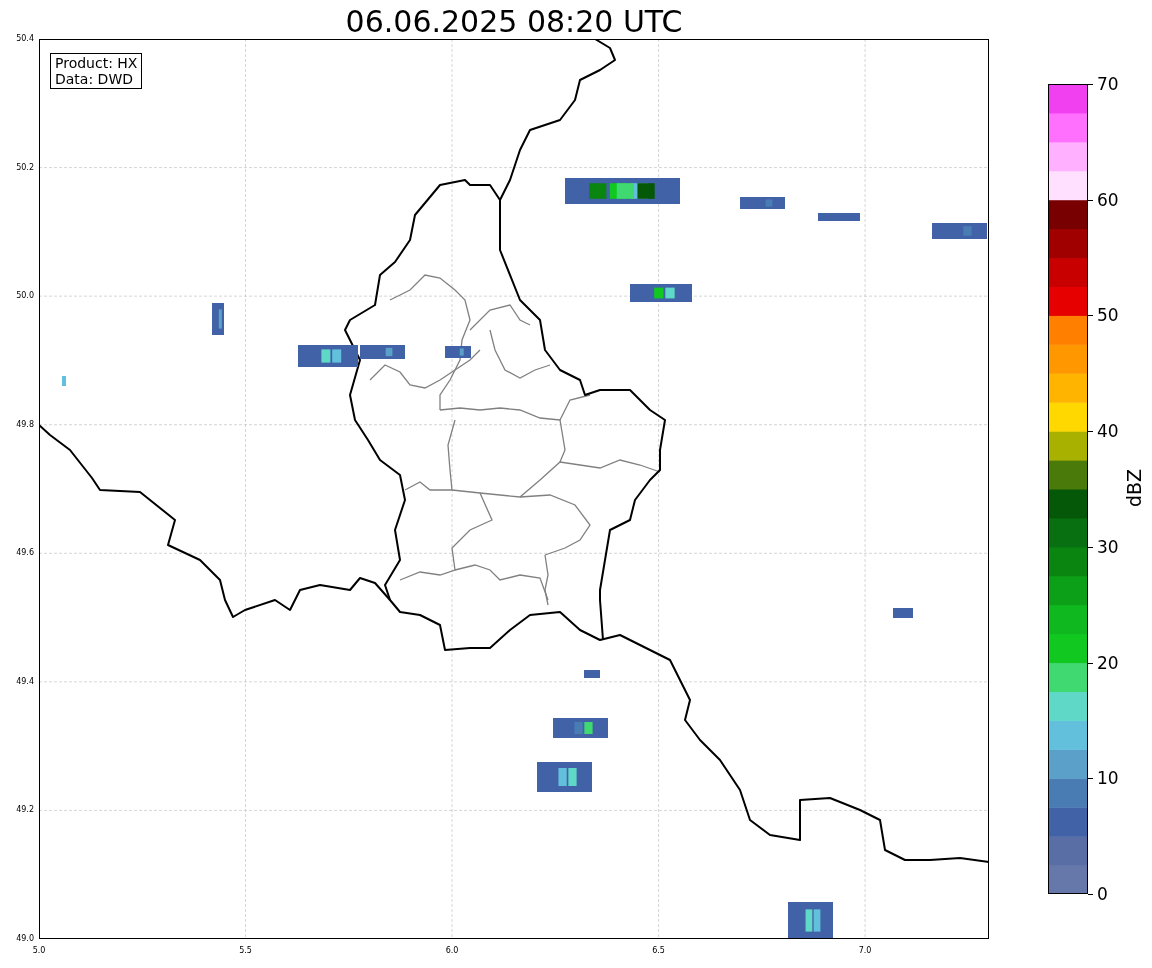 This screenshot has width=1152, height=968. What do you see at coordinates (865, 951) in the screenshot?
I see `axis-tick-label: 7.0` at bounding box center [865, 951].